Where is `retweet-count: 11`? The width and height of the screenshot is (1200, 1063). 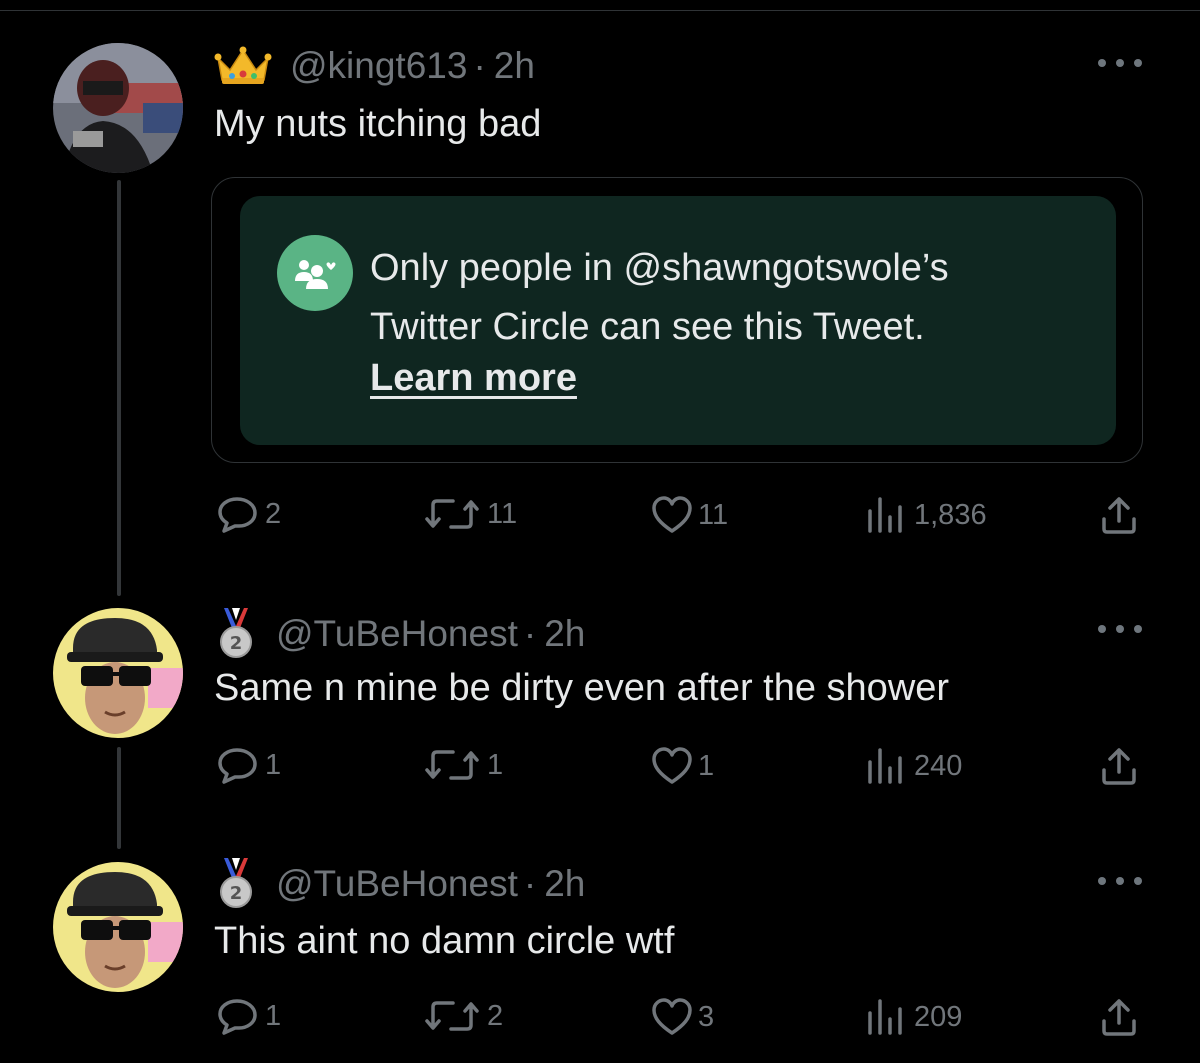
retweet-count: 11 is located at coordinates (502, 513).